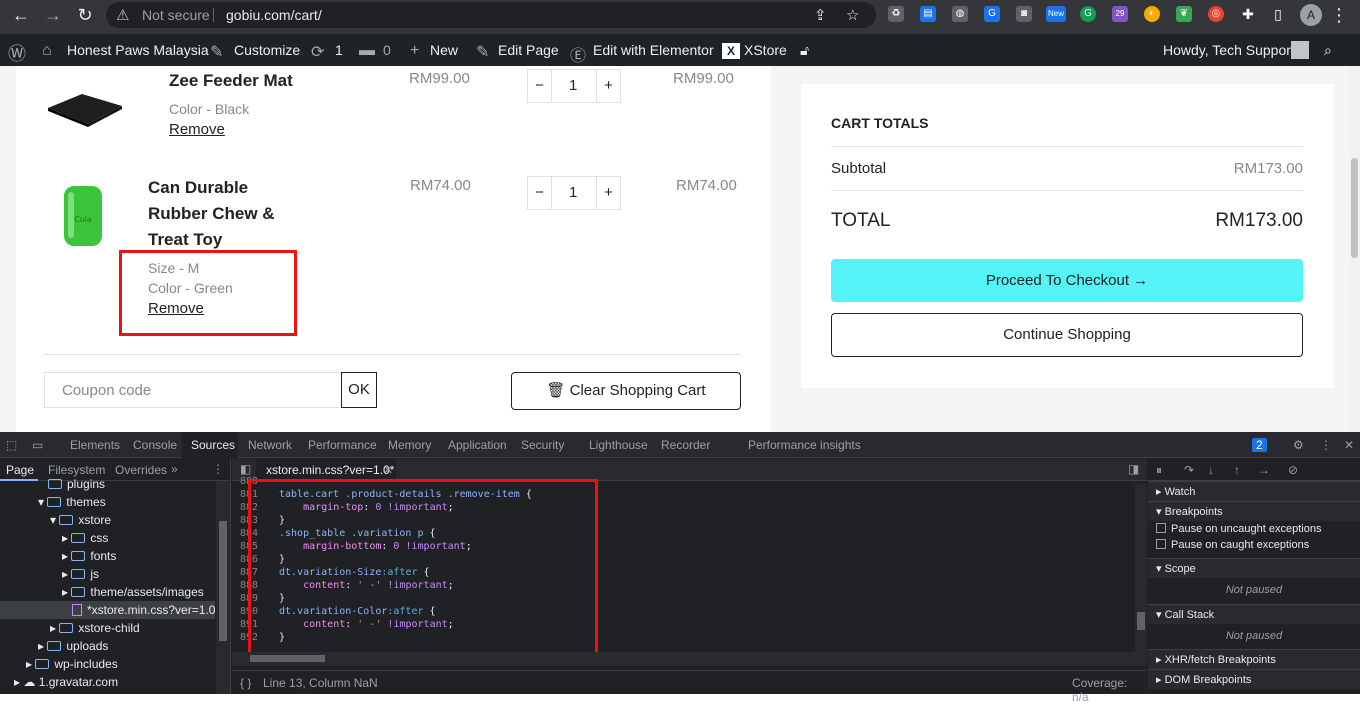 This screenshot has height=704, width=1360. Describe the element at coordinates (84, 109) in the screenshot. I see `feeder-mat-image` at that location.